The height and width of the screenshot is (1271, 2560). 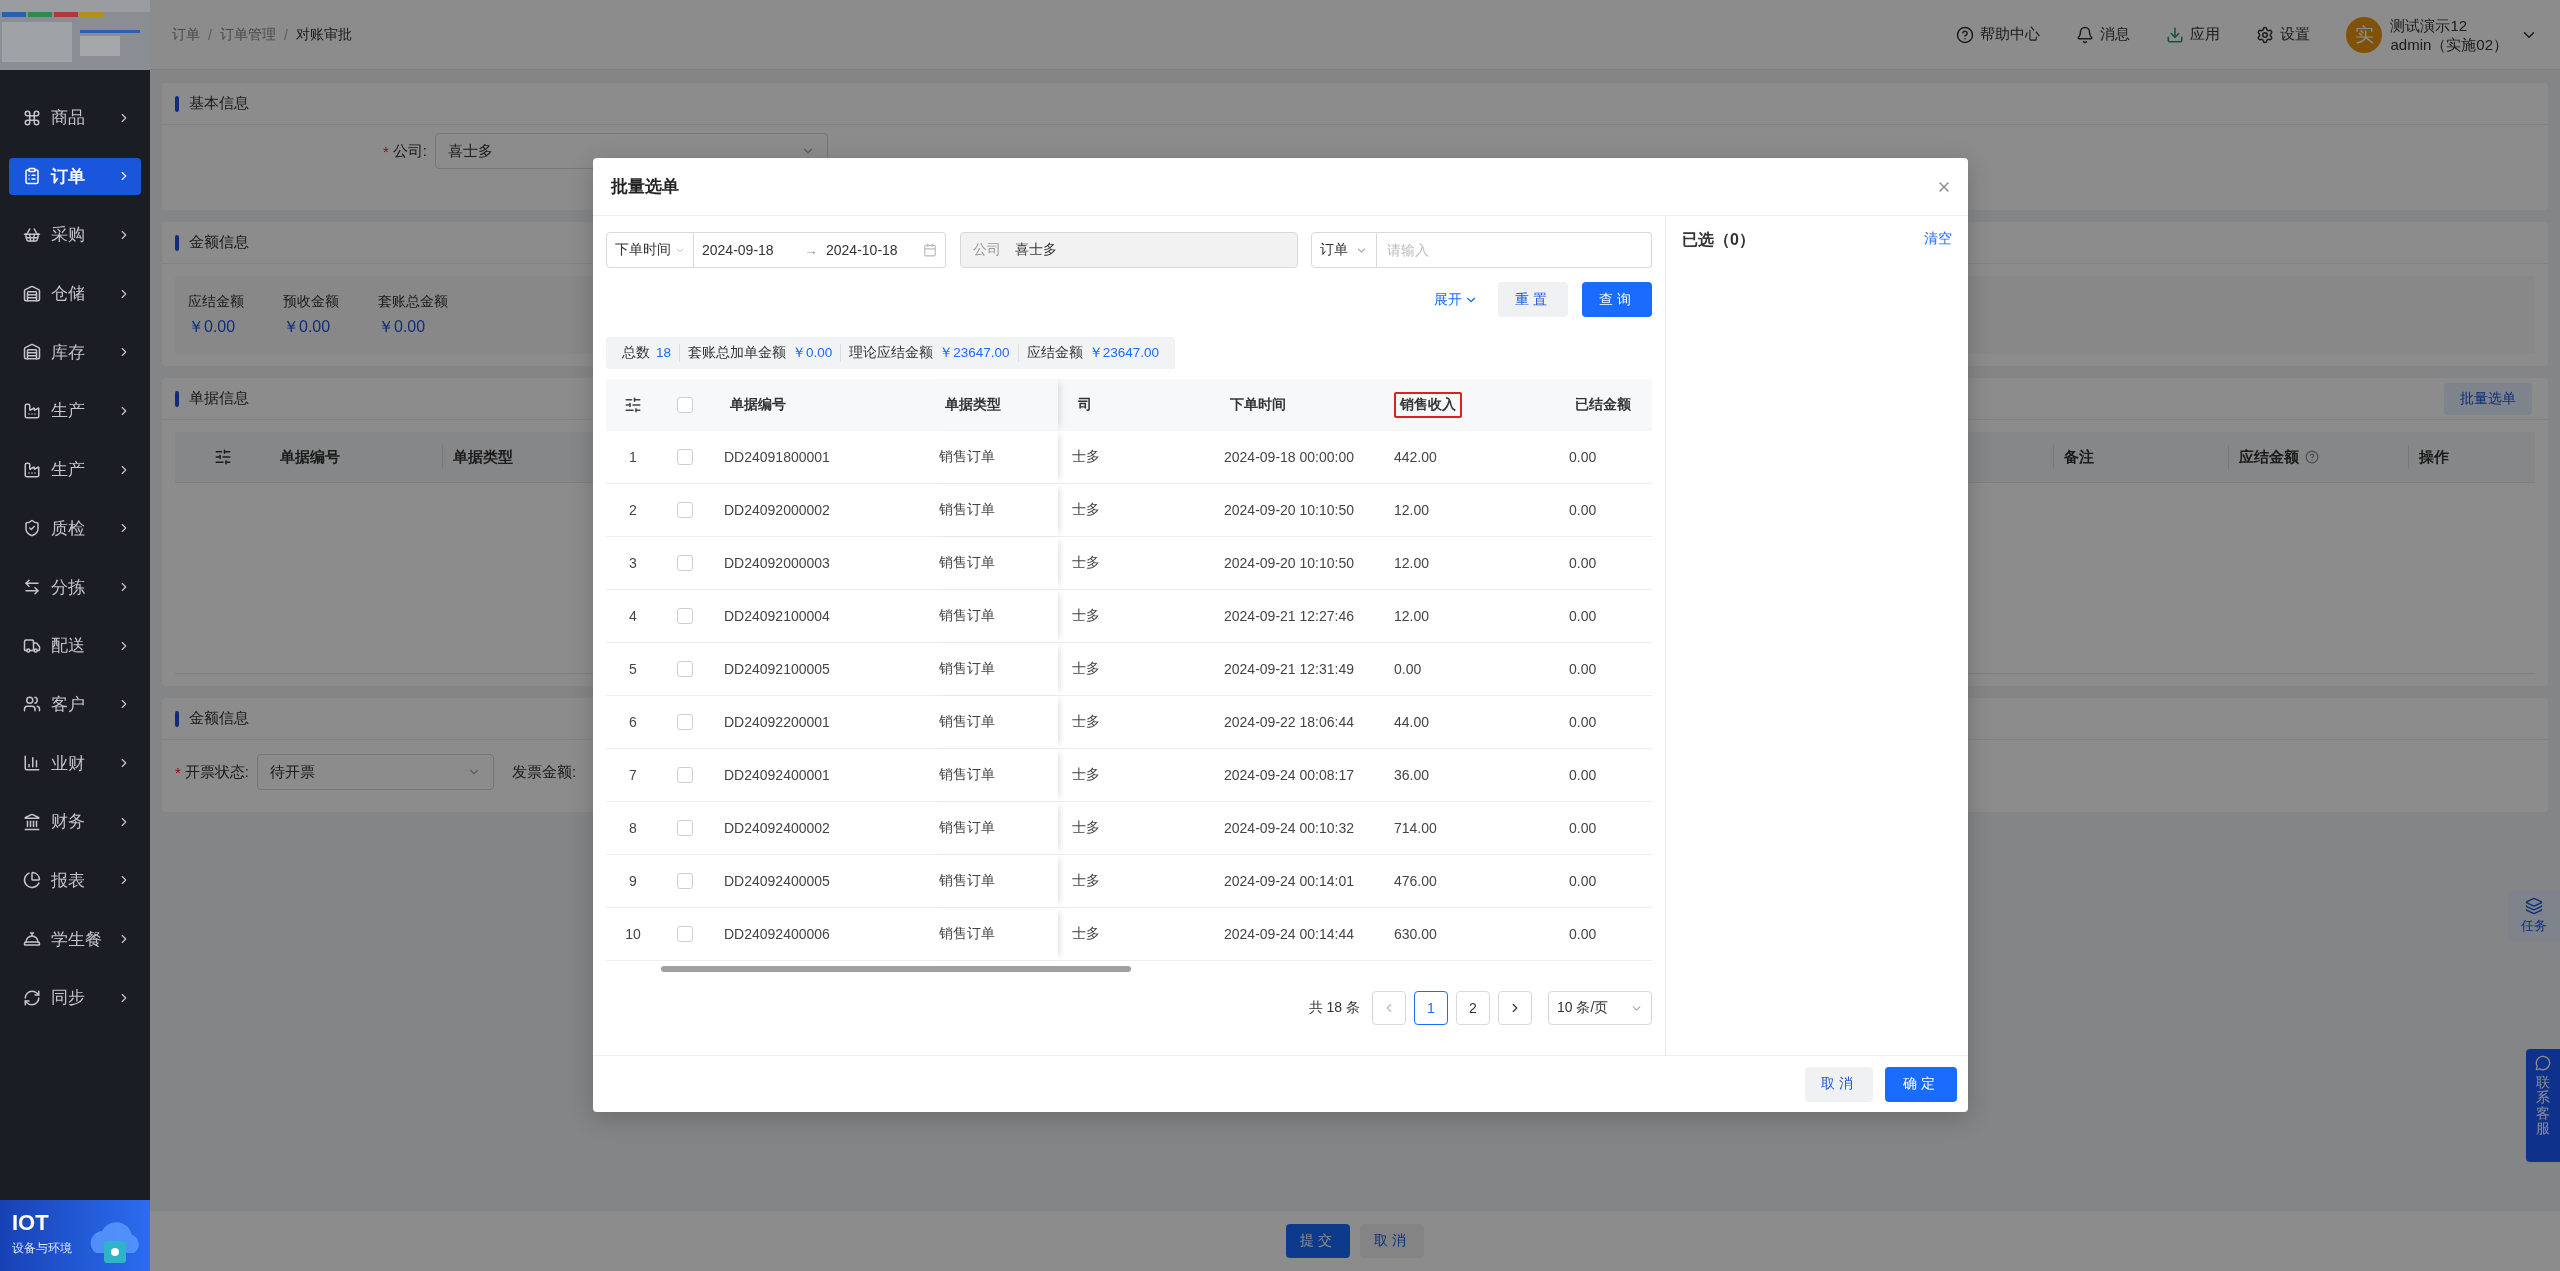 I want to click on column-header: 应结金额, so click(x=2269, y=457).